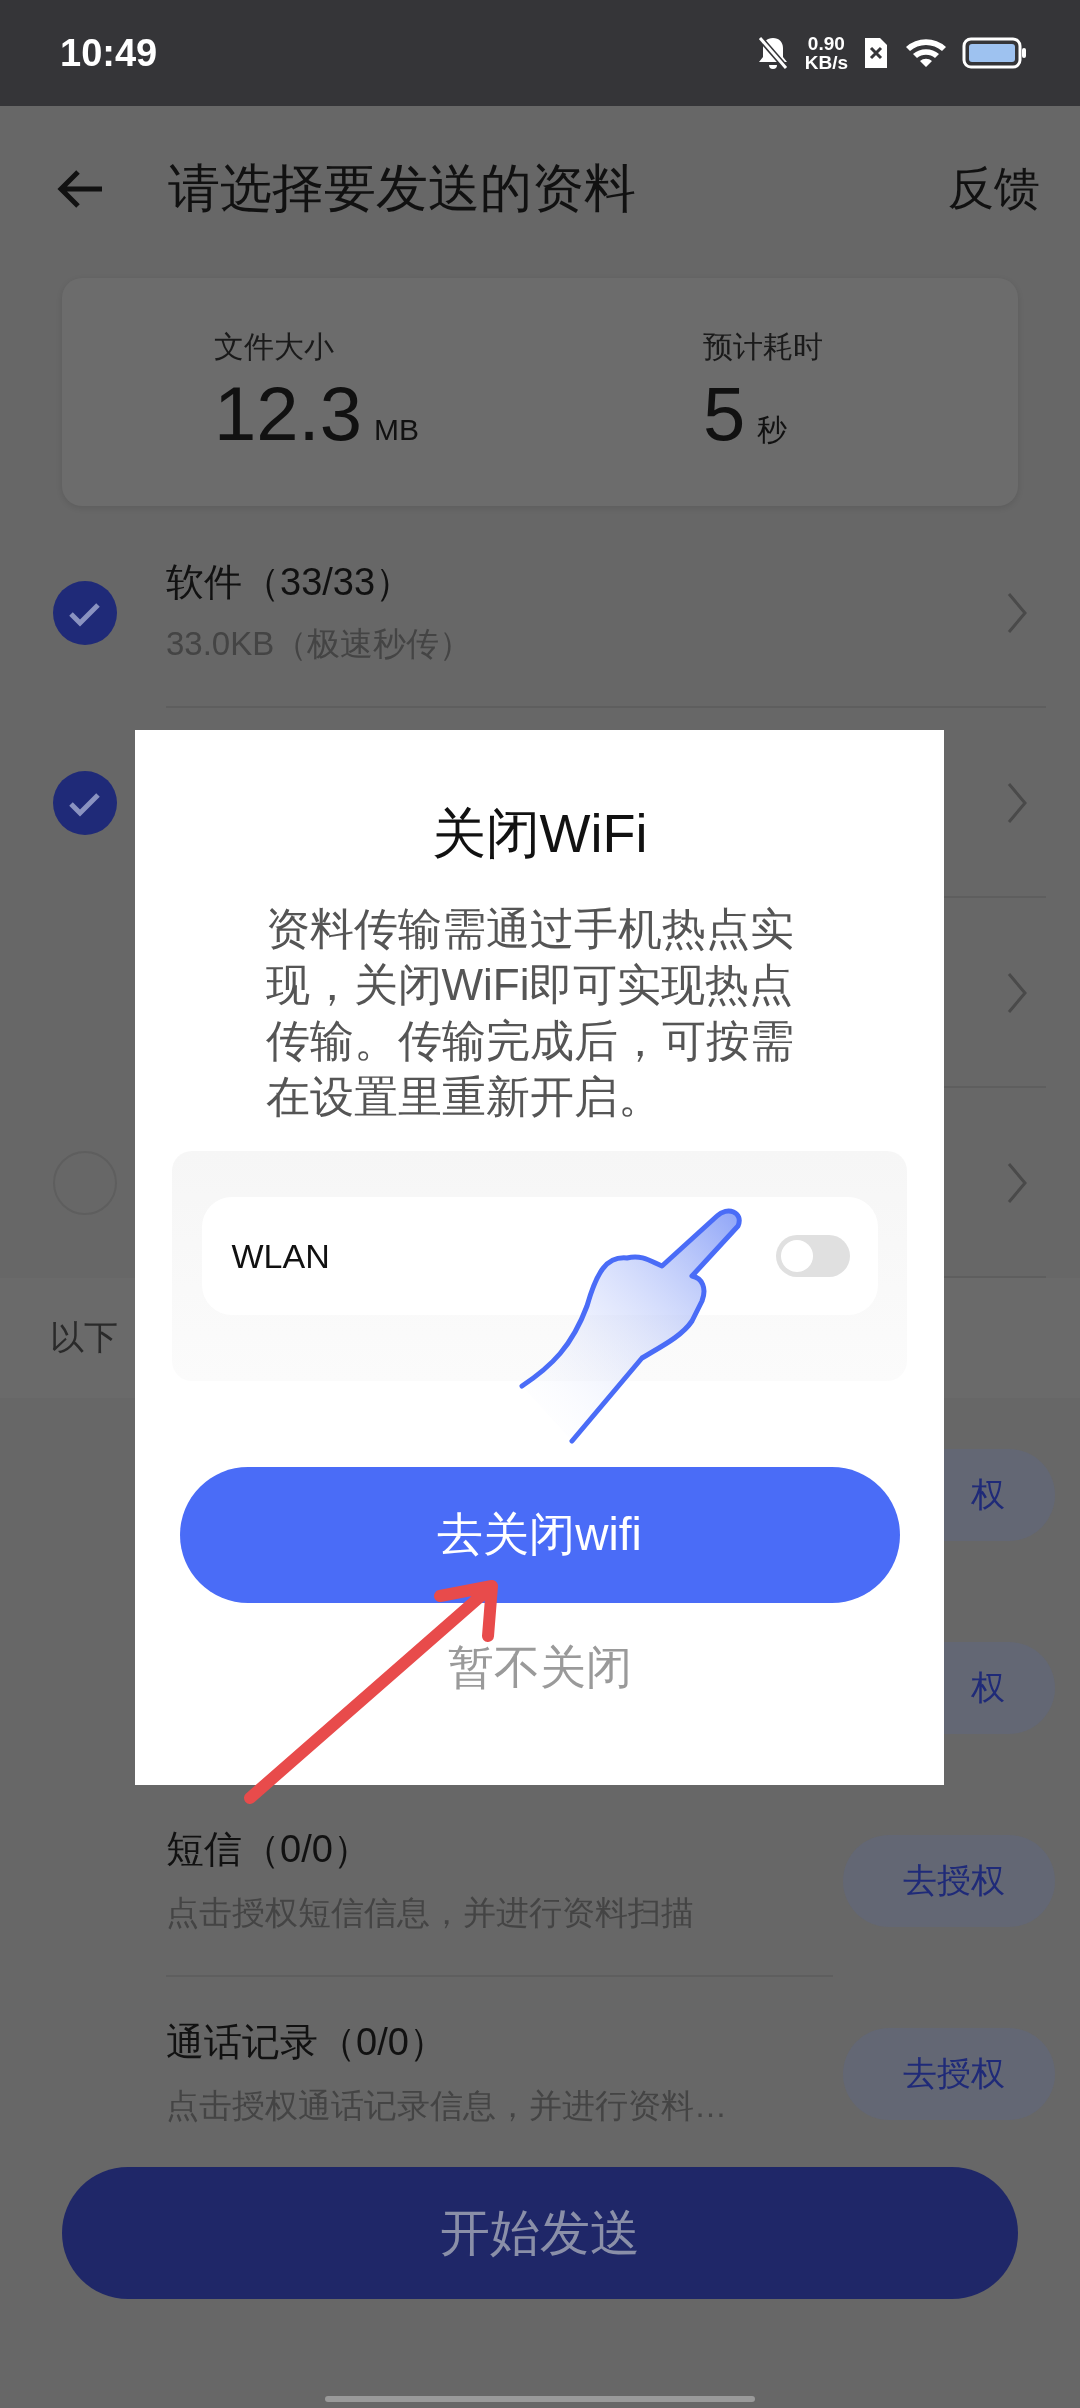  Describe the element at coordinates (540, 2233) in the screenshot. I see `start-send-button: 开始发送` at that location.